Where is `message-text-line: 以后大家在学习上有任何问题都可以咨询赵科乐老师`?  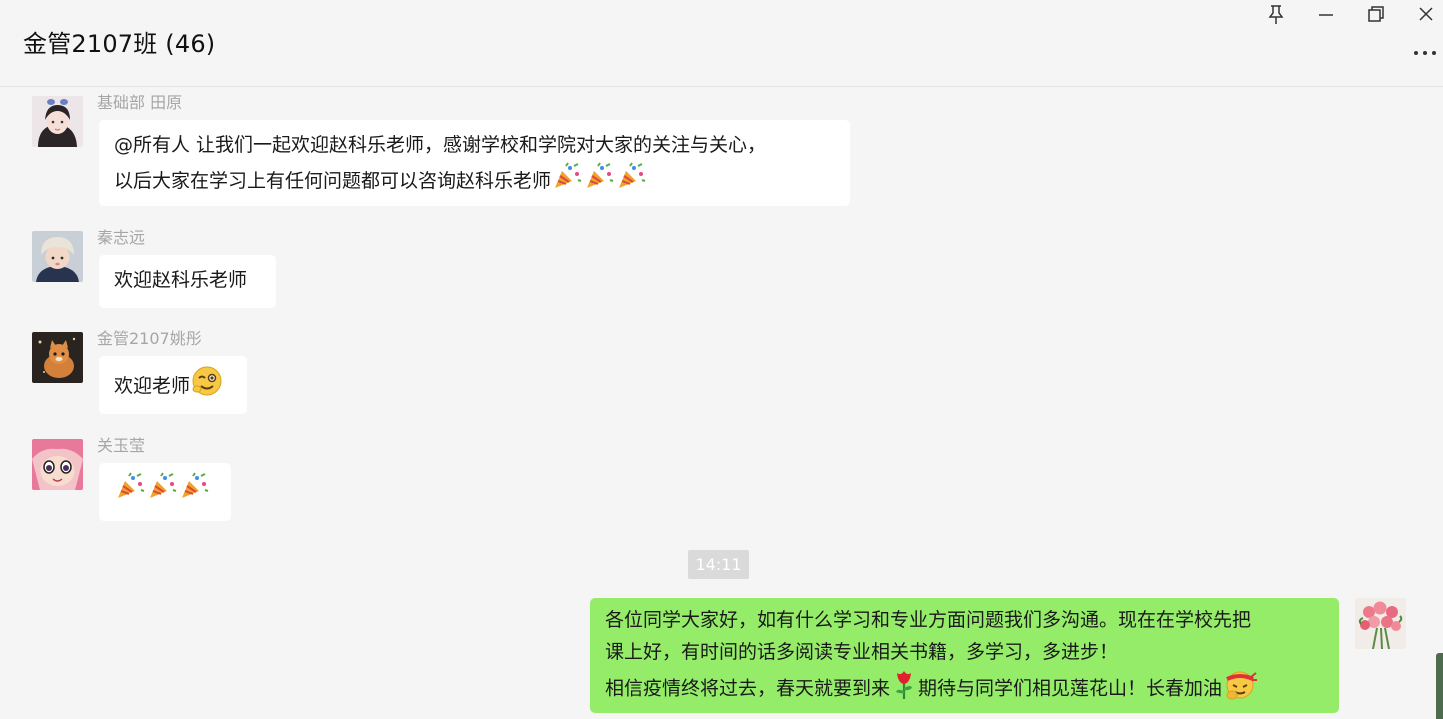
message-text-line: 以后大家在学习上有任何问题都可以咨询赵科乐老师 is located at coordinates (474, 181).